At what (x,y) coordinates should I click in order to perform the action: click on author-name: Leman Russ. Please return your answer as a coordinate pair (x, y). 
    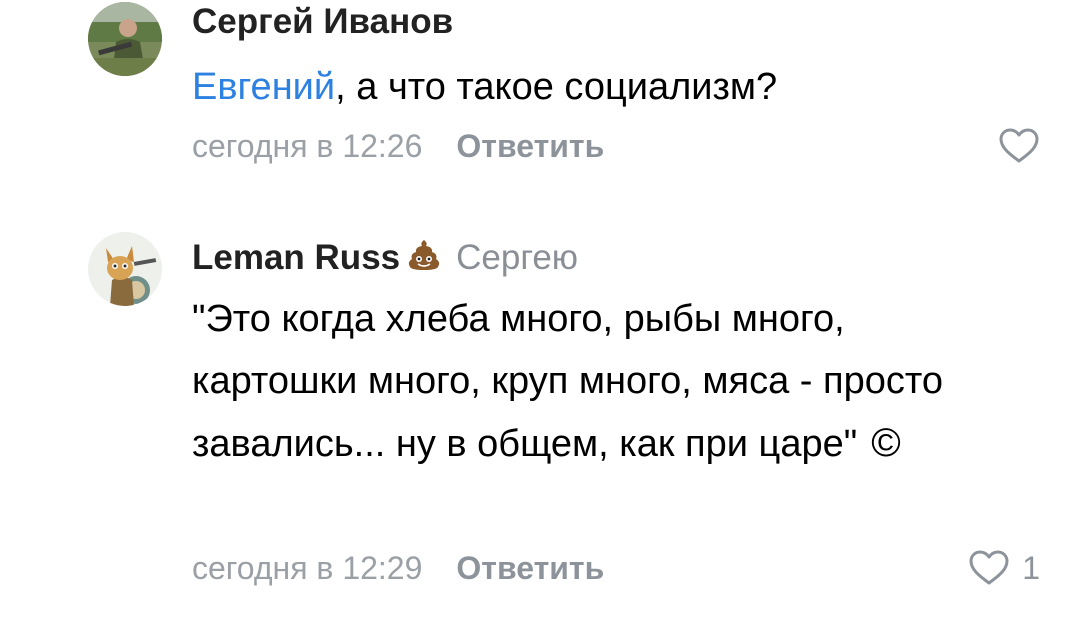
    Looking at the image, I should click on (296, 257).